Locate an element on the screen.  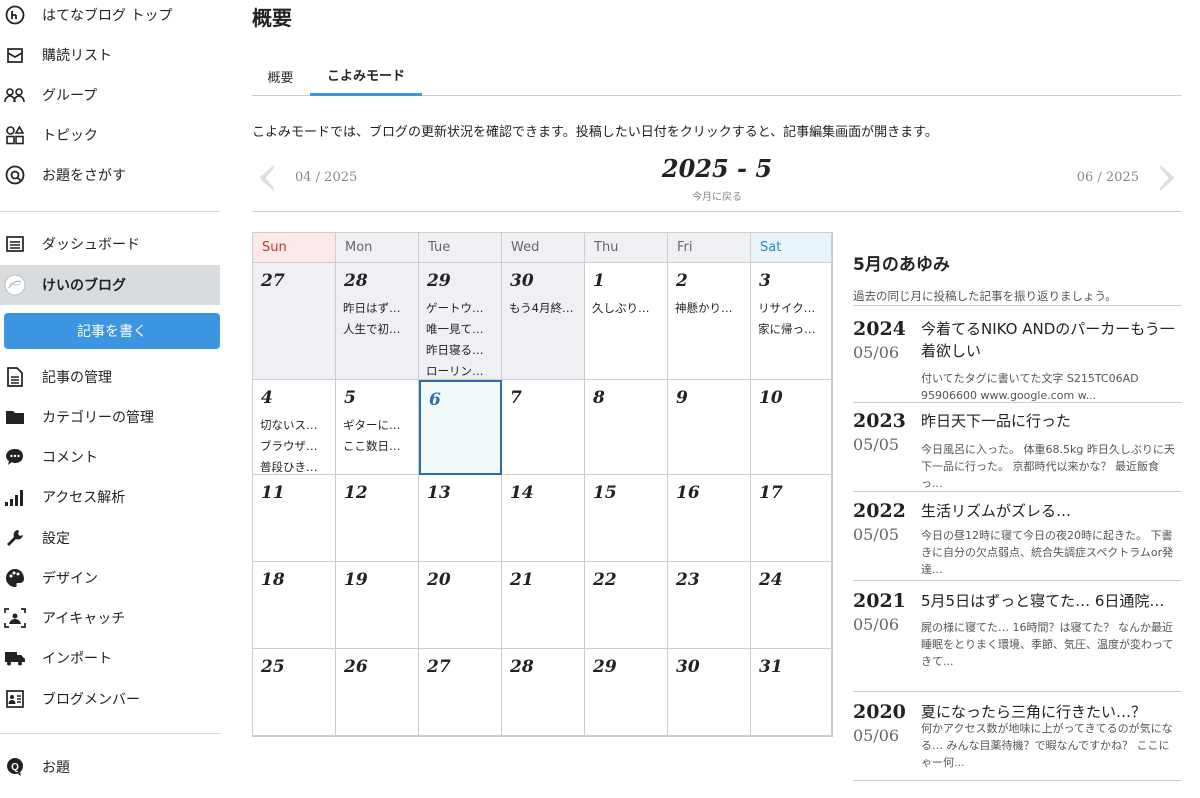
day-number: 26 is located at coordinates (356, 667).